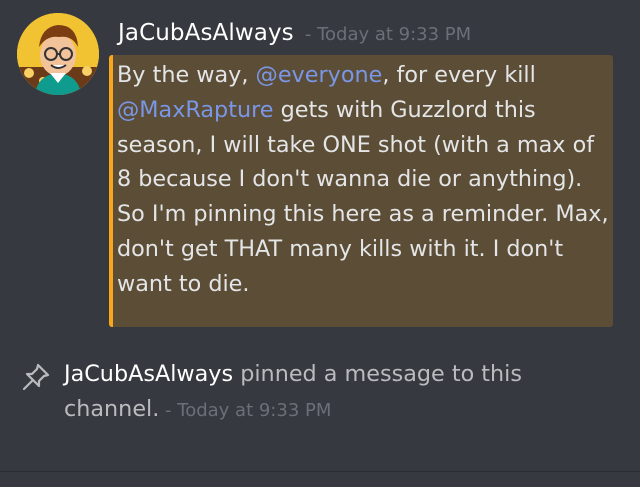 The height and width of the screenshot is (487, 640). I want to click on message-text: , for every kill, so click(459, 75).